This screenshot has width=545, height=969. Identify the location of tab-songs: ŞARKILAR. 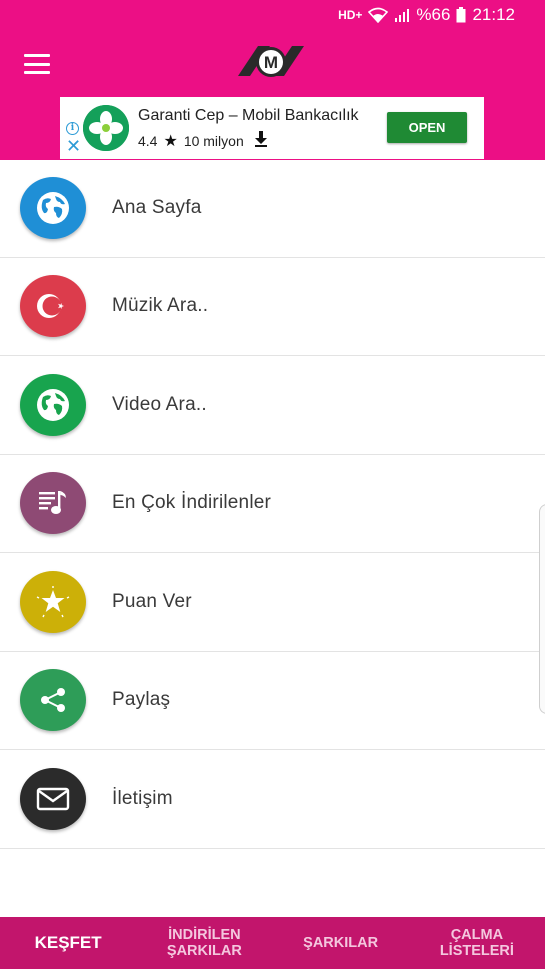
(341, 943).